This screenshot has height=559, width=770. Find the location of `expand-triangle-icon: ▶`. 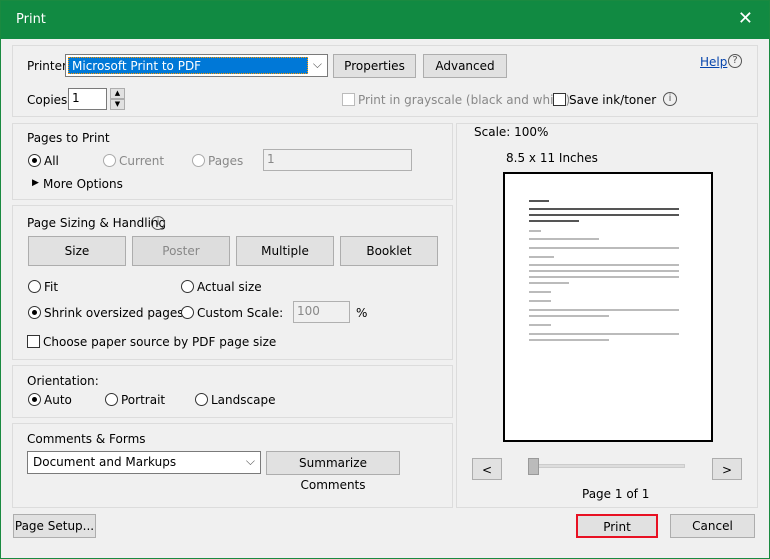

expand-triangle-icon: ▶ is located at coordinates (35, 183).